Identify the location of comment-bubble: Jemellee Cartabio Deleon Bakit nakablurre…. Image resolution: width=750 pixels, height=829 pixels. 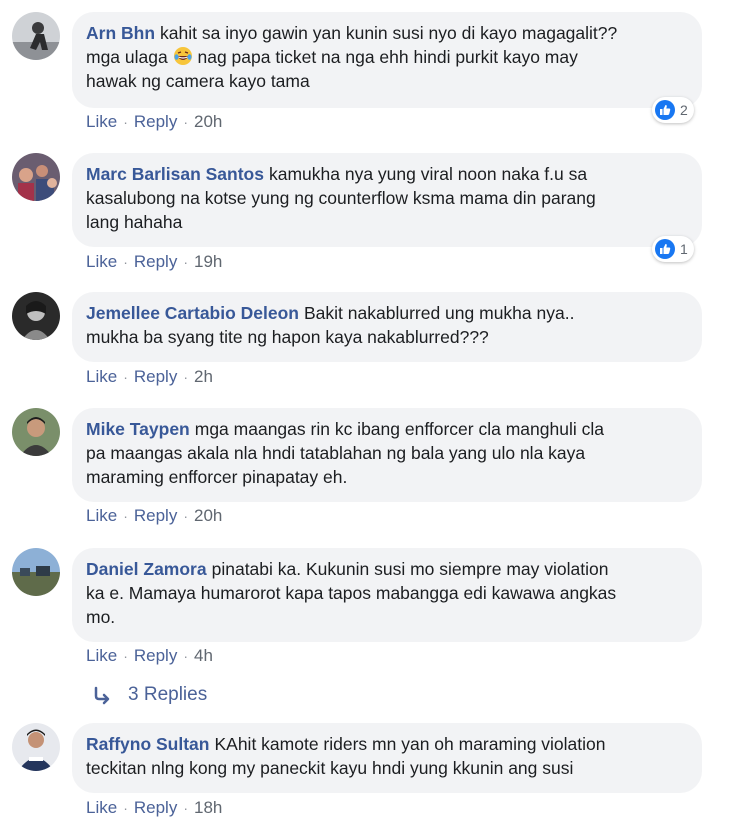
(387, 327).